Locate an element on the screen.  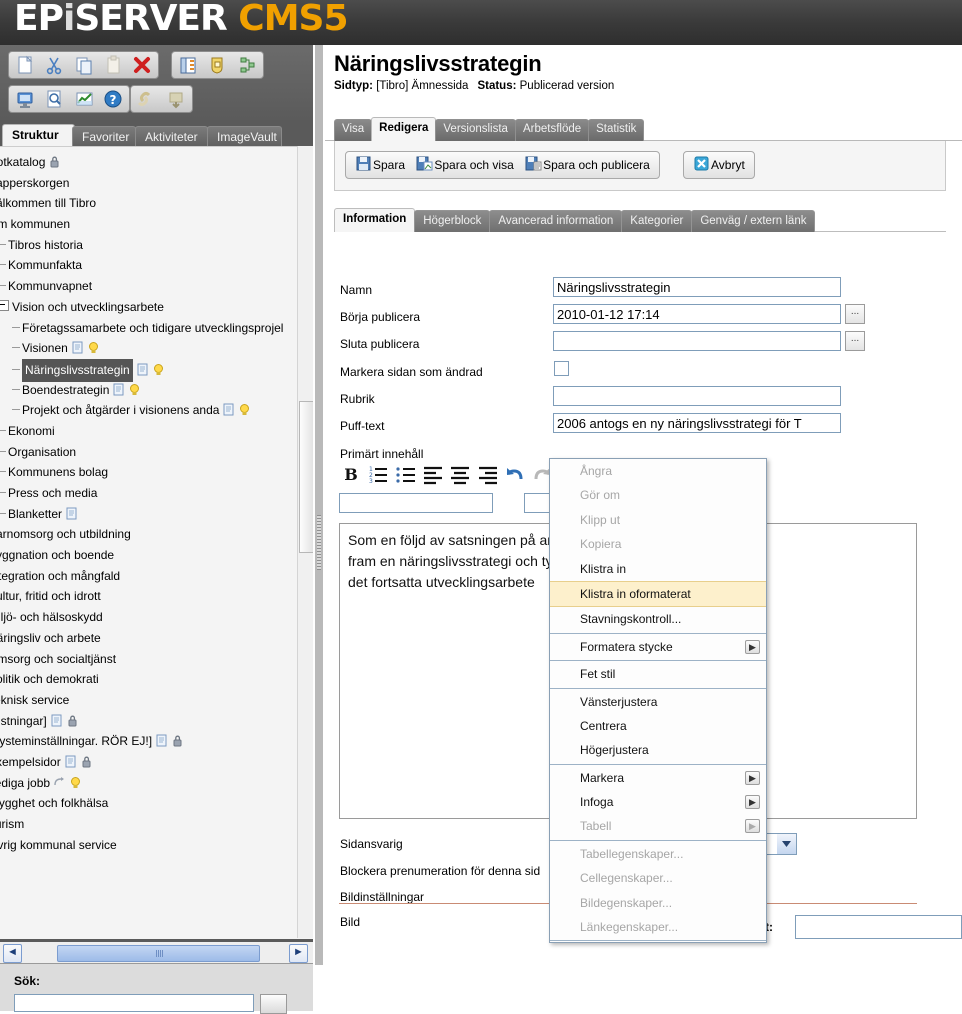
tree-node: [Listningar] is located at coordinates (153, 721).